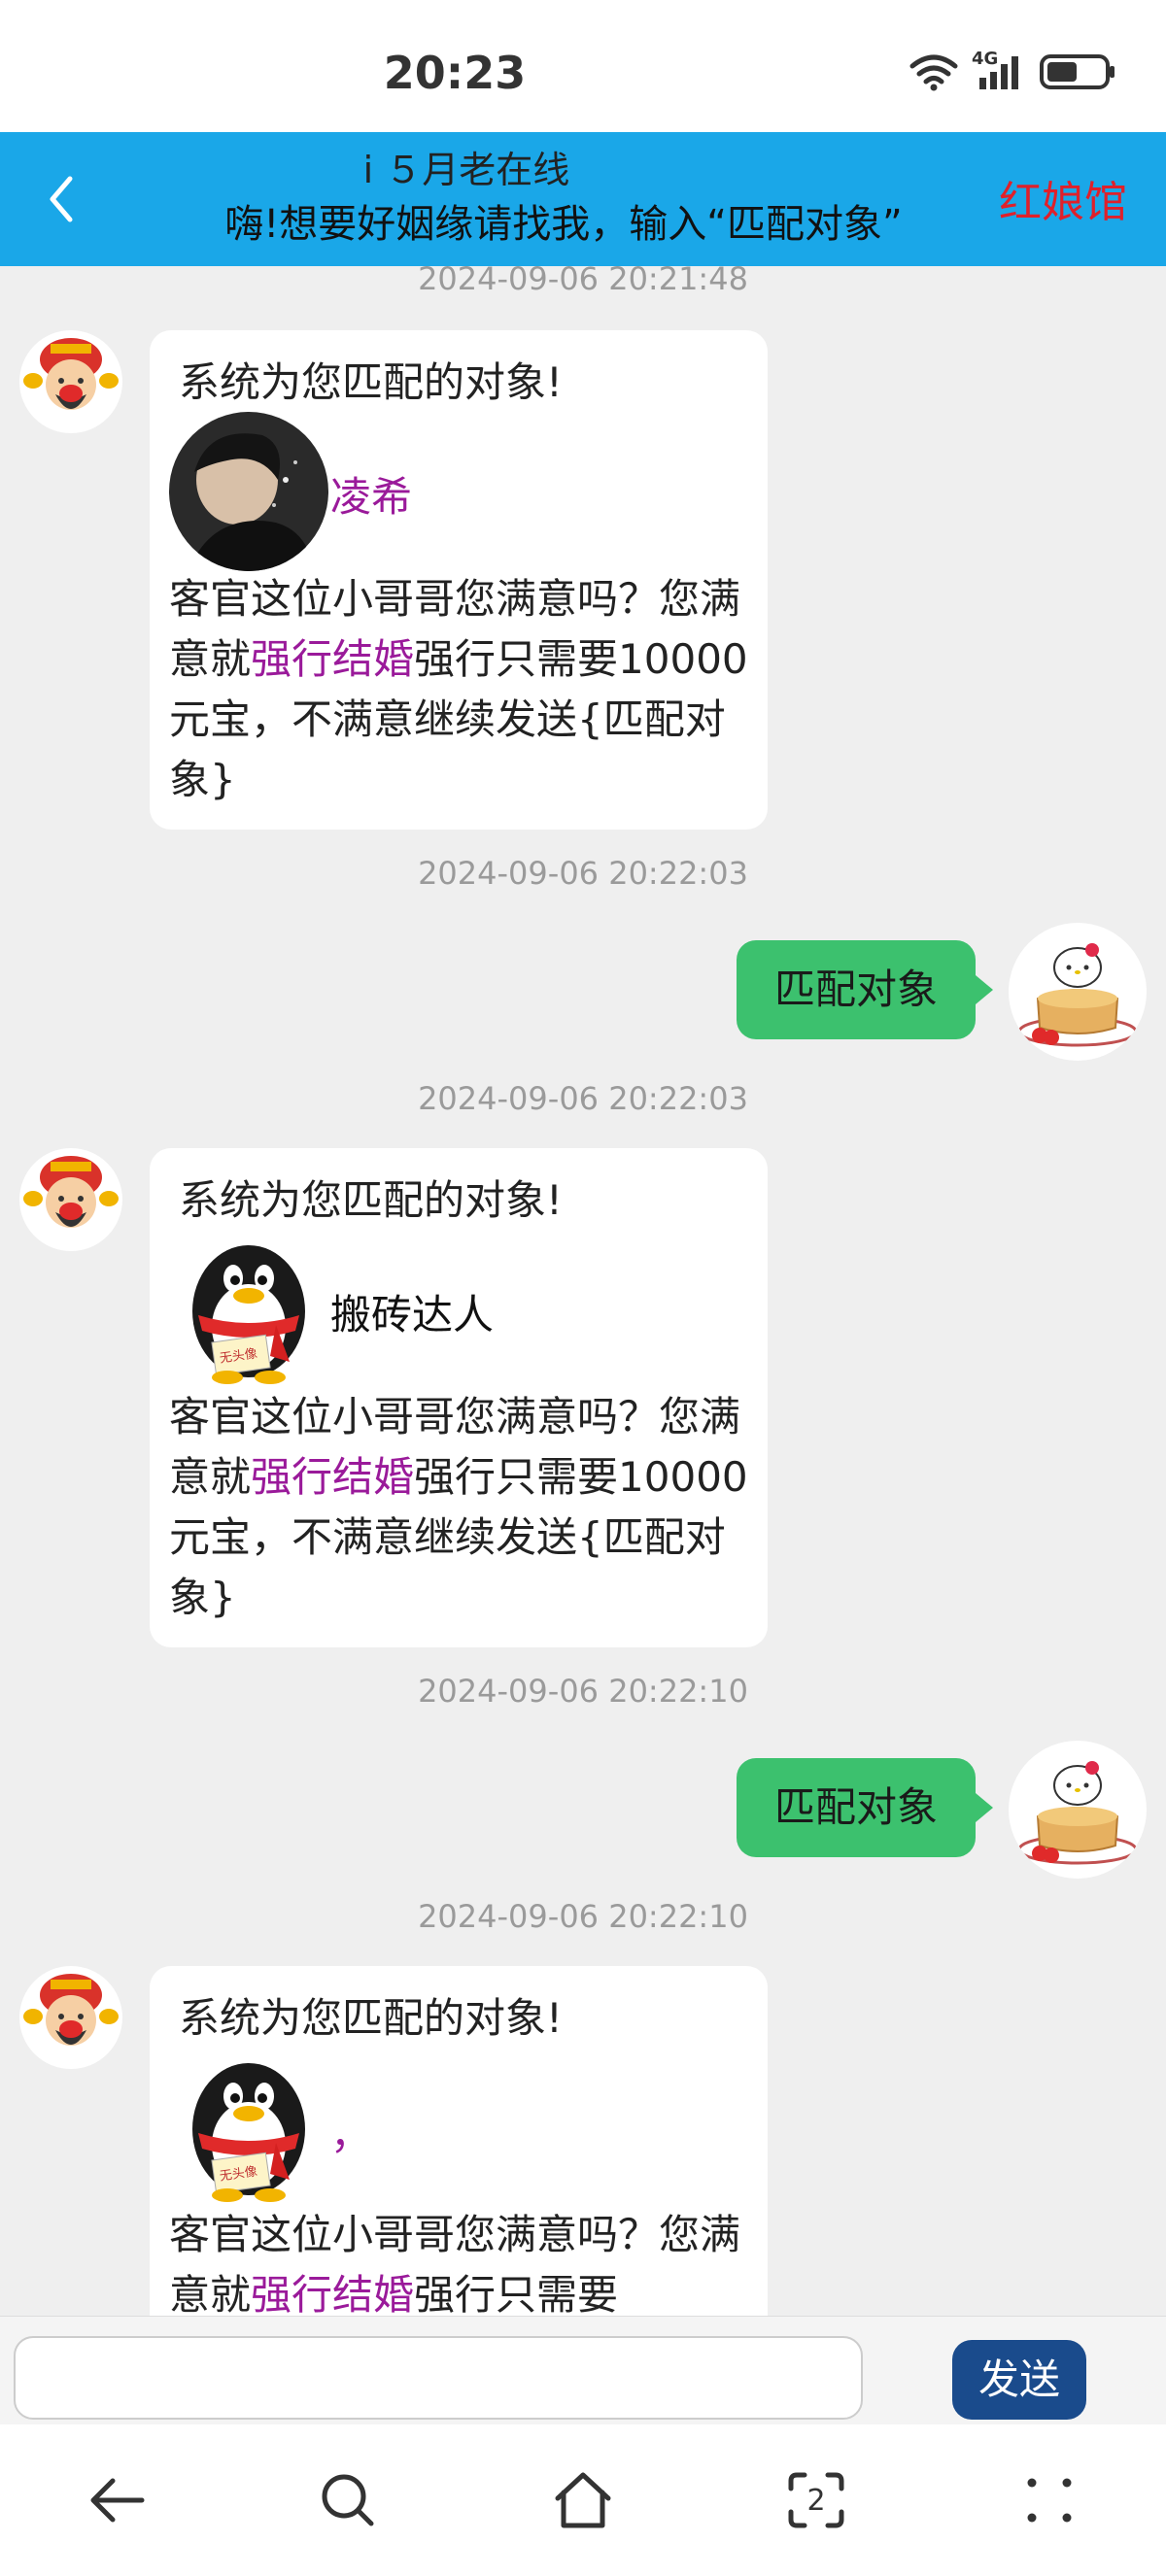  What do you see at coordinates (933, 72) in the screenshot?
I see `wifi-icon` at bounding box center [933, 72].